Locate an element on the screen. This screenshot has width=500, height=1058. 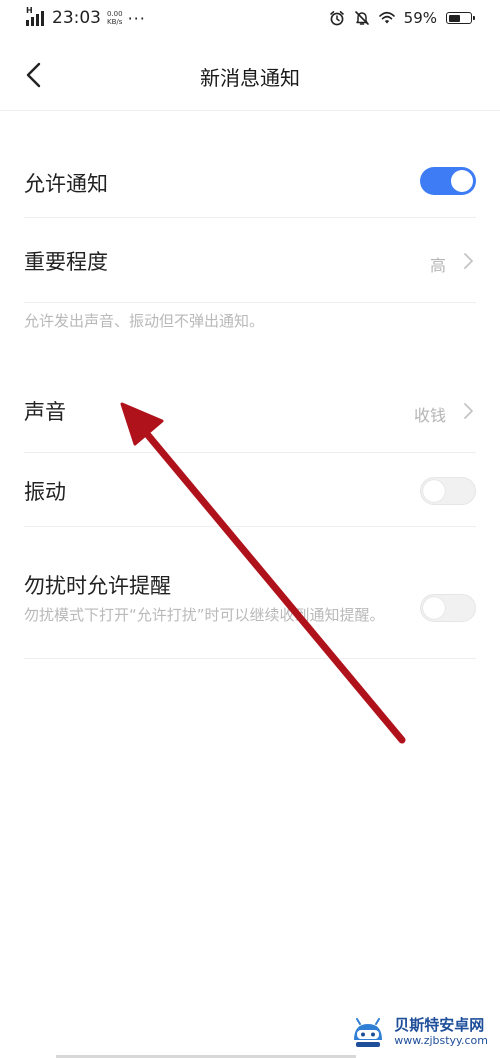
robot-logo-icon is located at coordinates (368, 1032).